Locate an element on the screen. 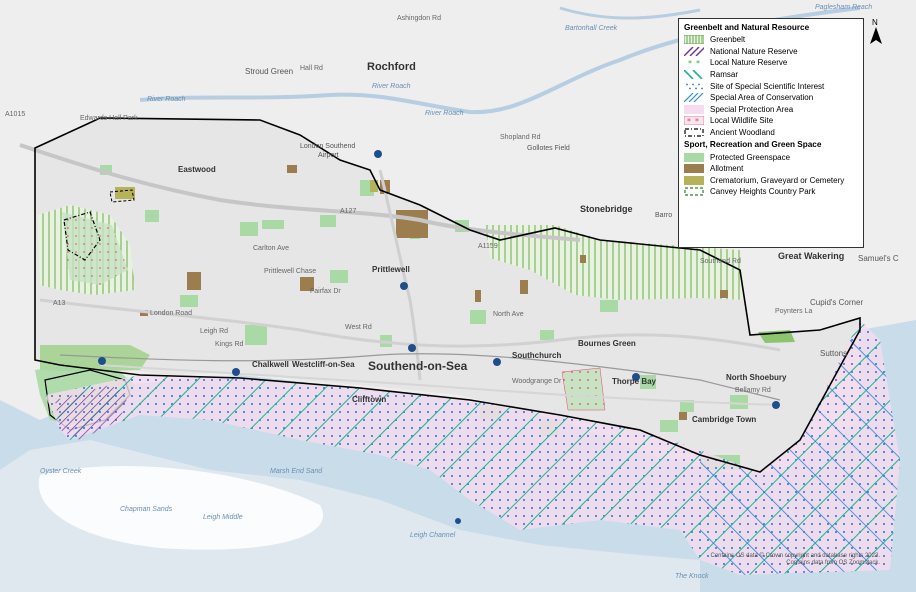  greenspace-swatch-icon is located at coordinates (694, 157).